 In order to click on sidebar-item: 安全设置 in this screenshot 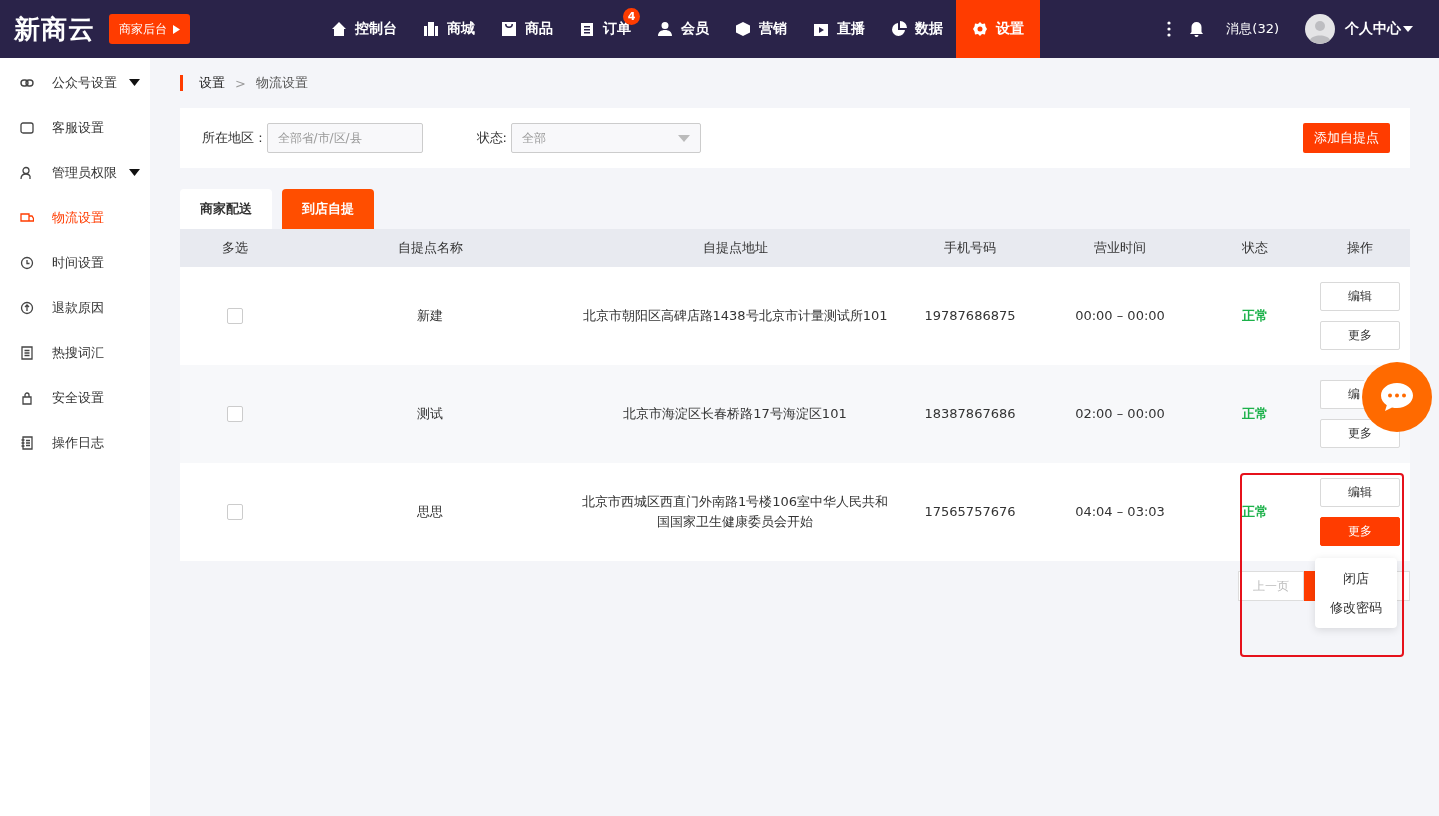, I will do `click(75, 397)`.